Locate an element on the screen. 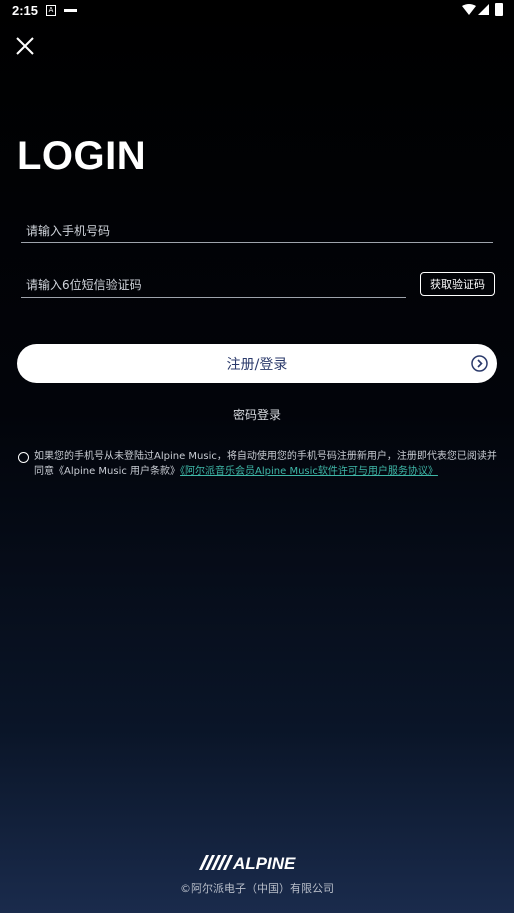 The image size is (514, 913). status-time: 2:15 is located at coordinates (25, 10).